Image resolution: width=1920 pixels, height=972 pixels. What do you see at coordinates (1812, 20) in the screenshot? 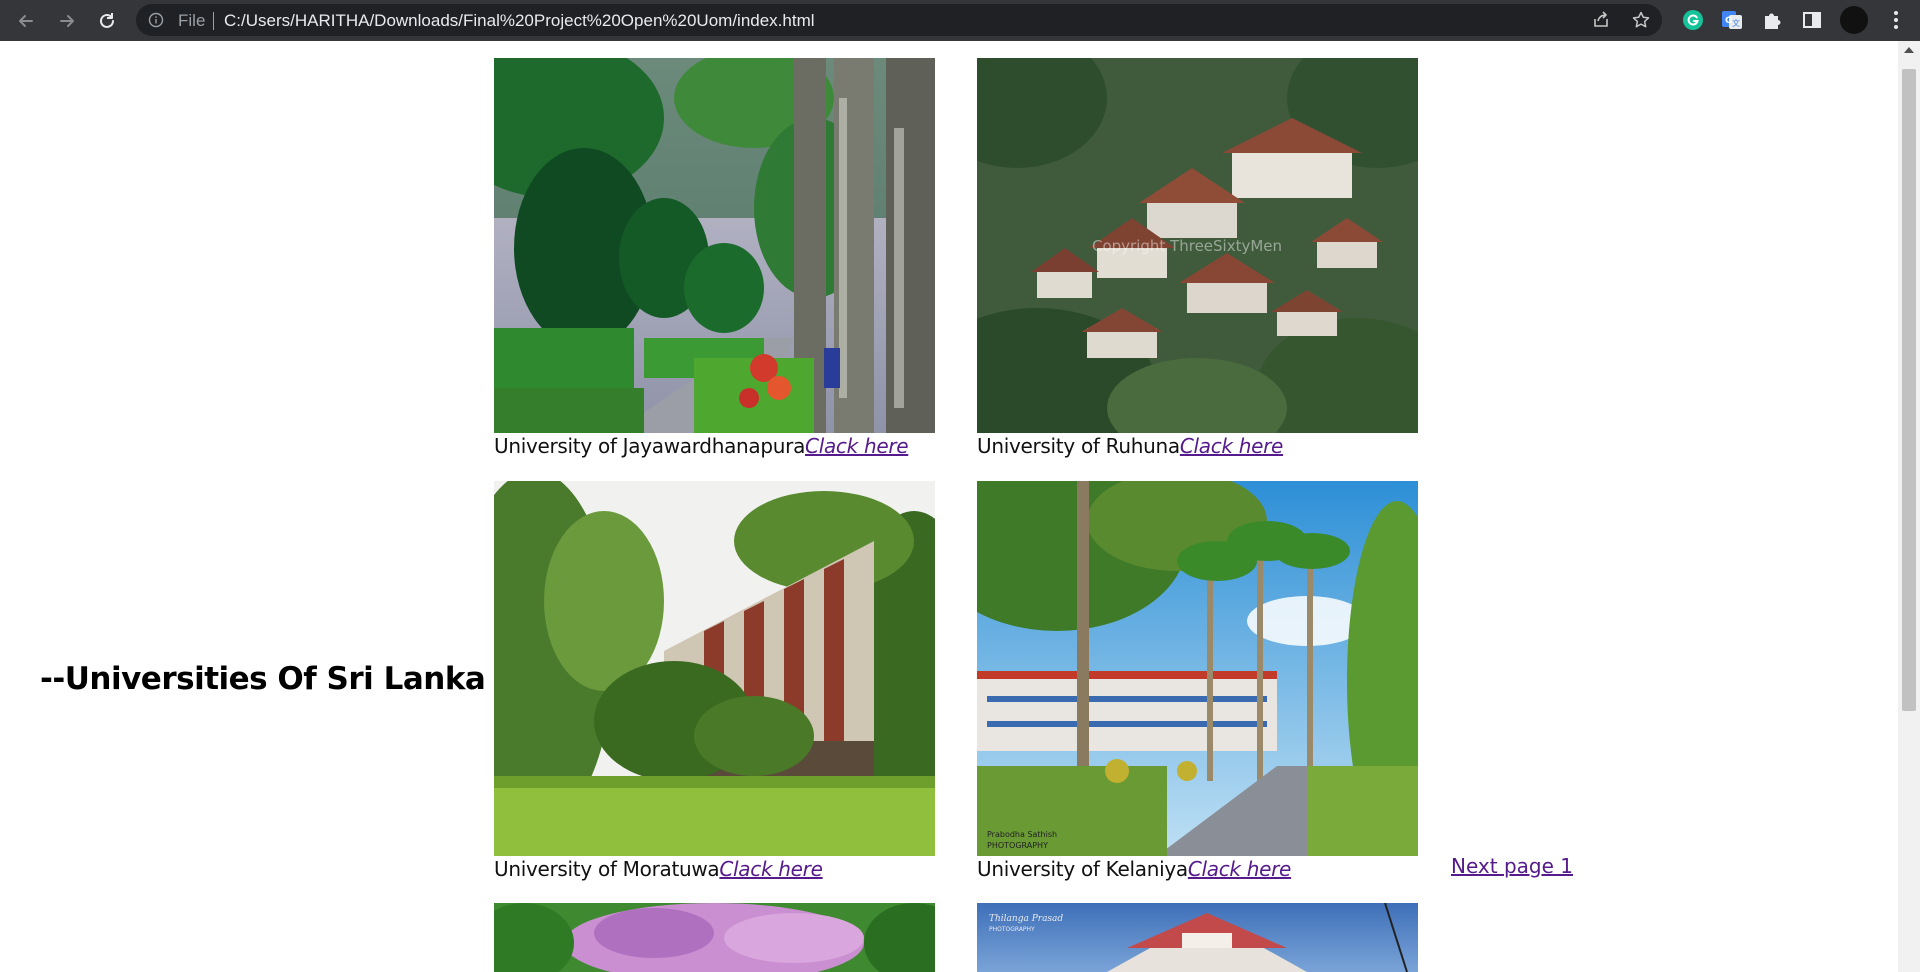
I see `sidepanel-icon` at bounding box center [1812, 20].